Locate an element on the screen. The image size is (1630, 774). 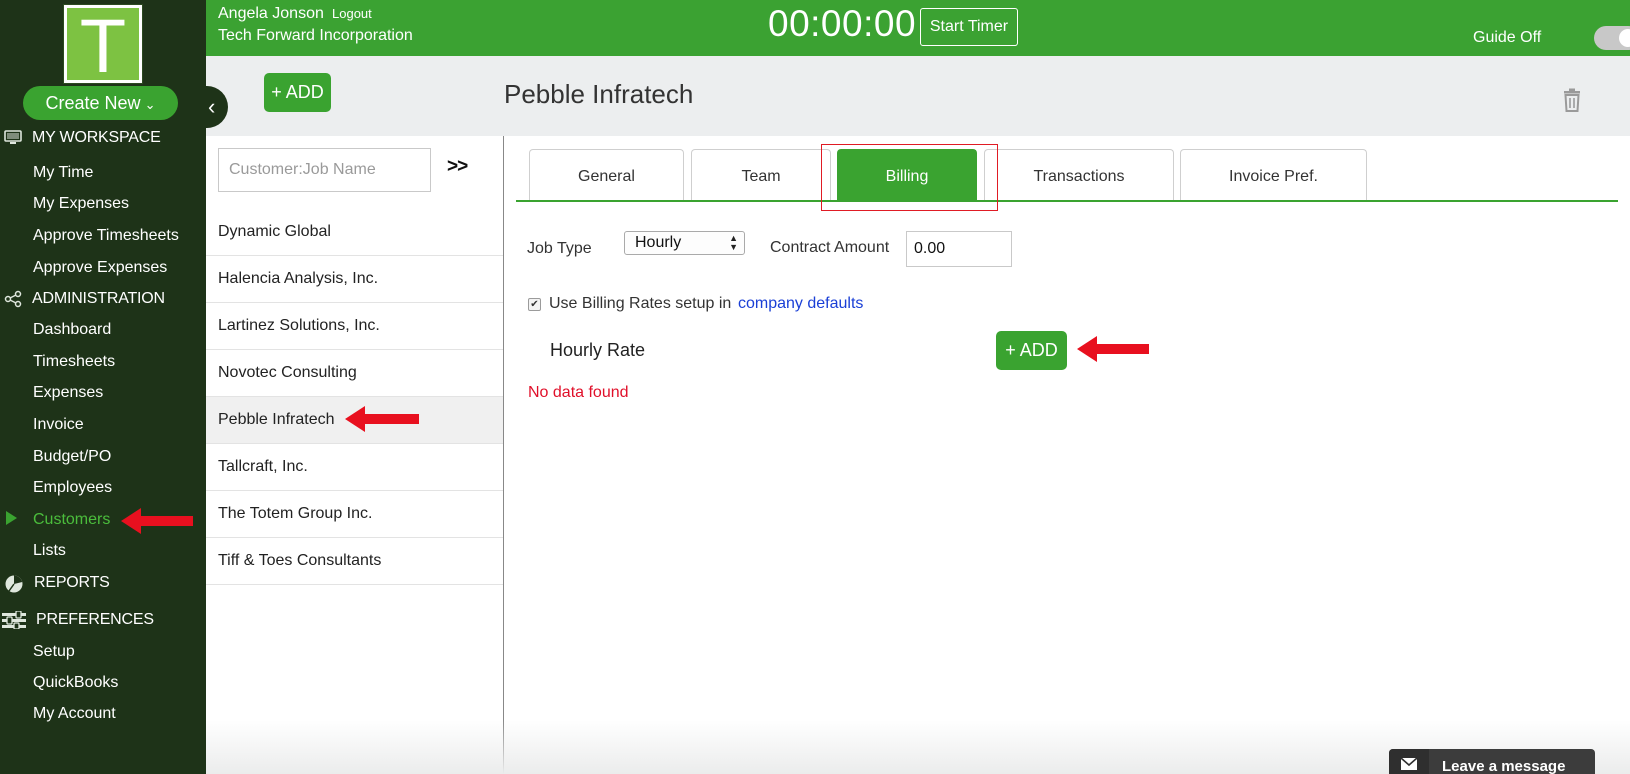
section-reports: REPORTS is located at coordinates (103, 583).